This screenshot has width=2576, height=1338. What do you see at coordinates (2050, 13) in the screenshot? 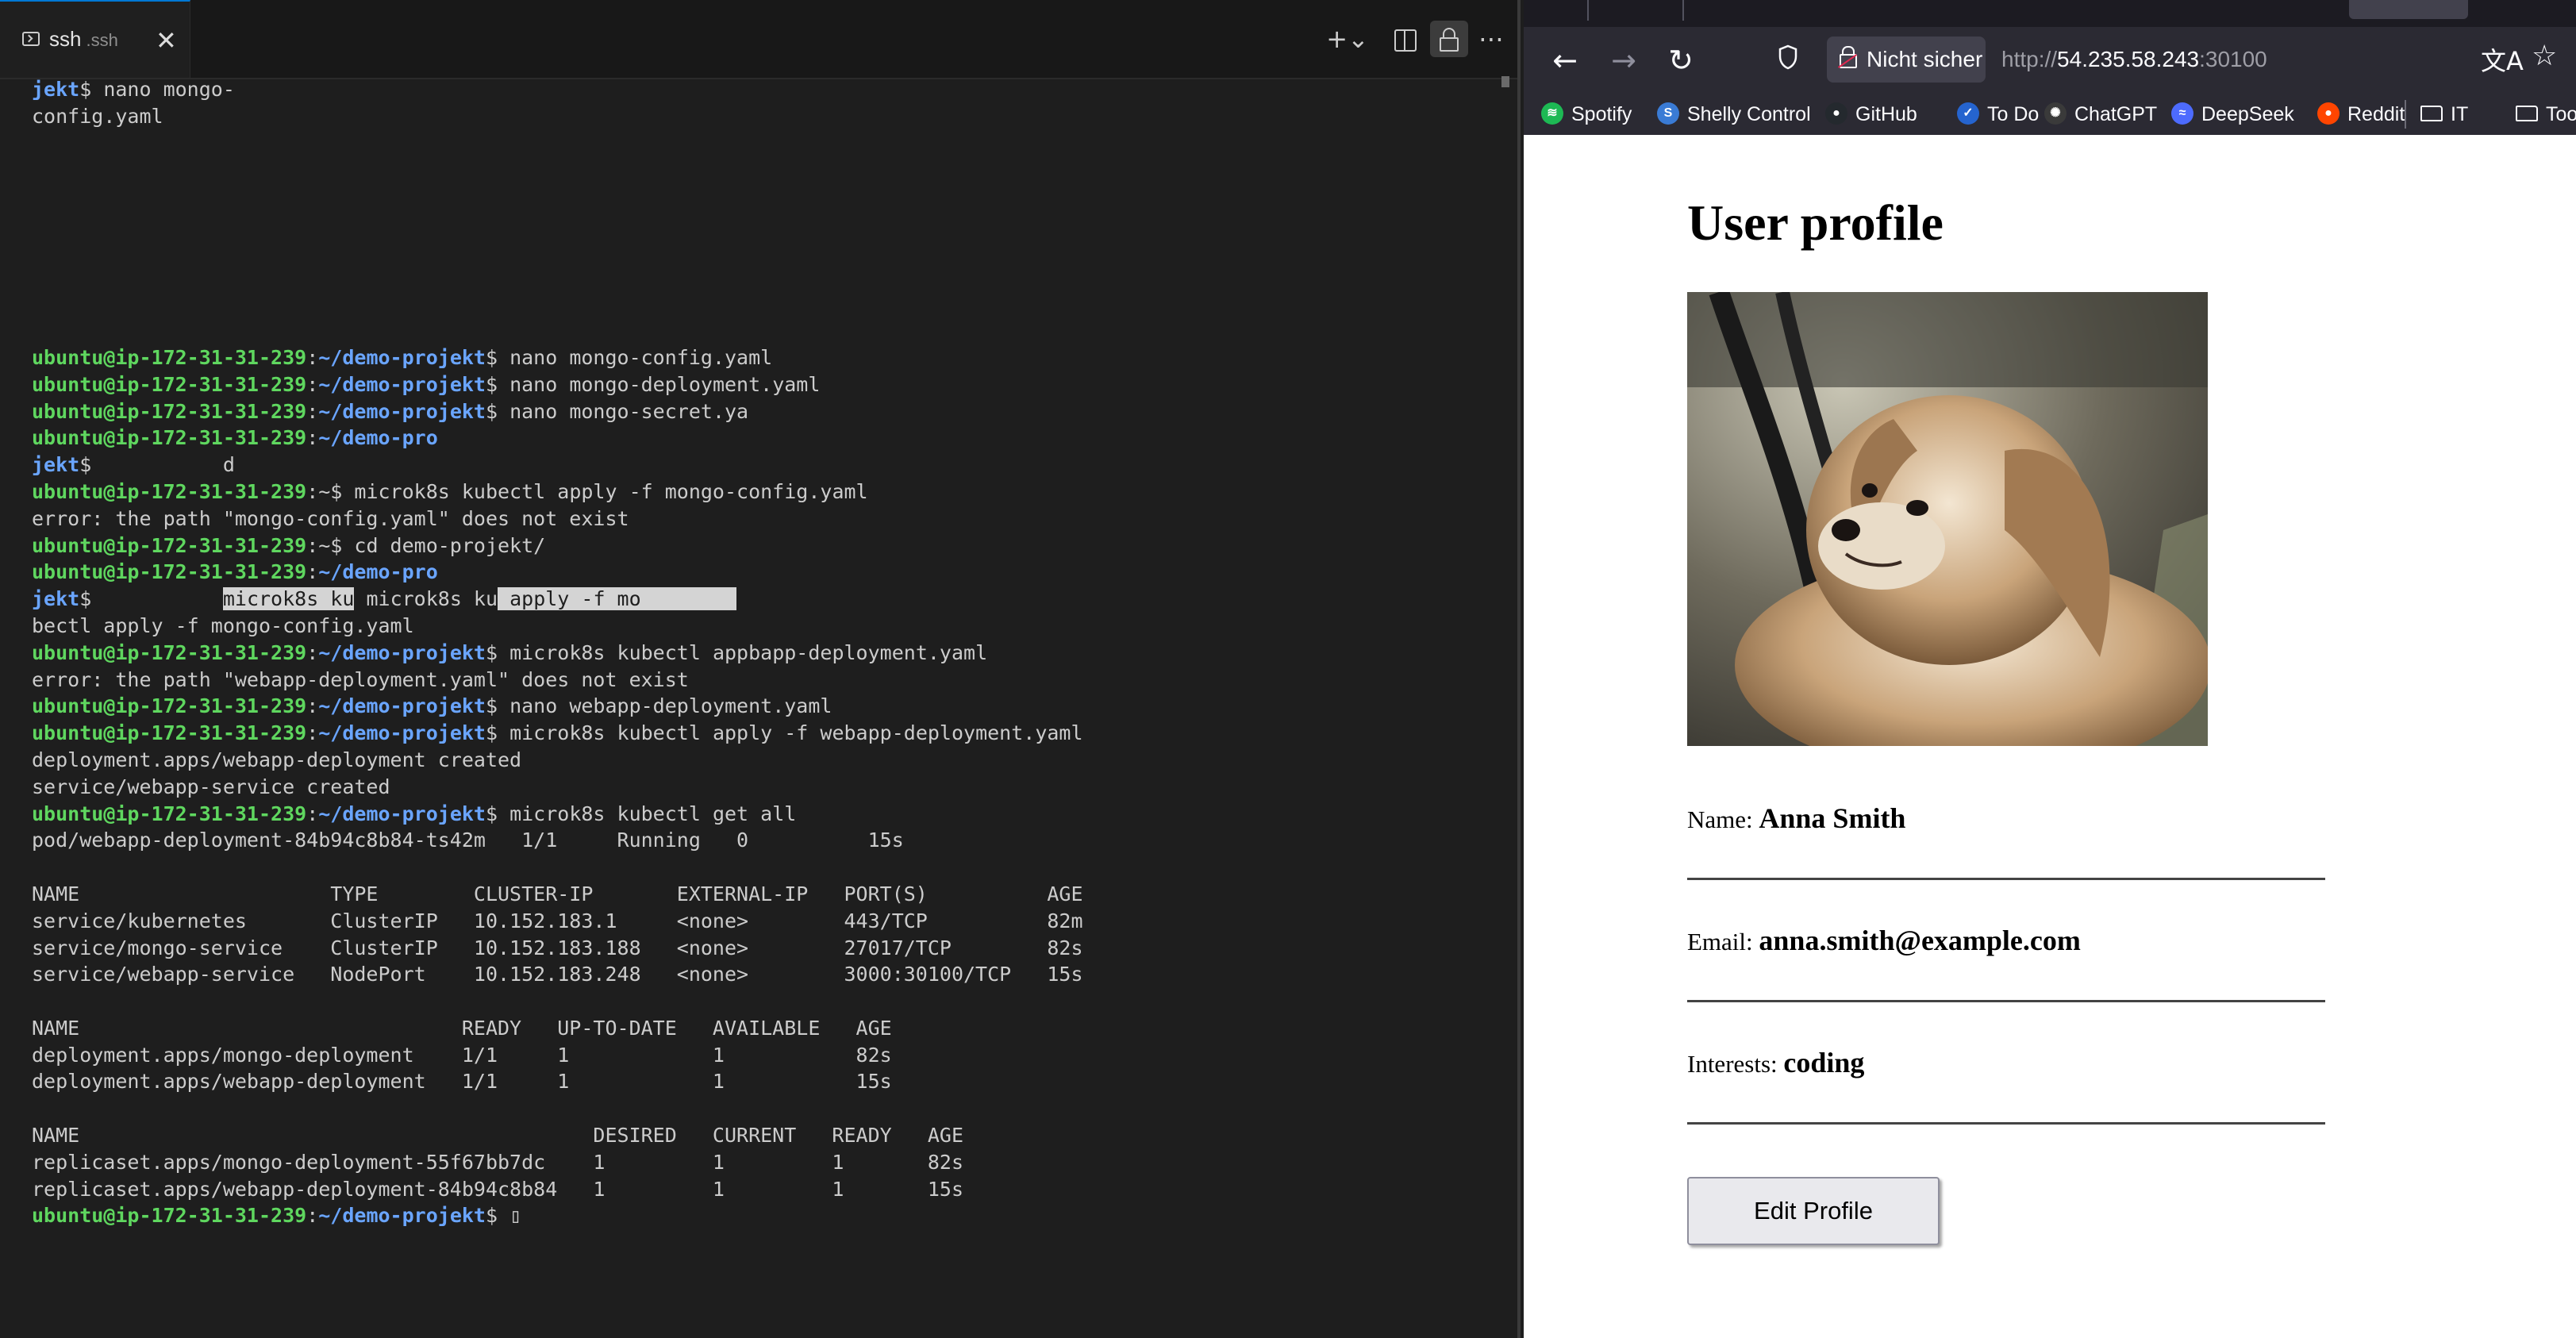
I see `tab-strip` at bounding box center [2050, 13].